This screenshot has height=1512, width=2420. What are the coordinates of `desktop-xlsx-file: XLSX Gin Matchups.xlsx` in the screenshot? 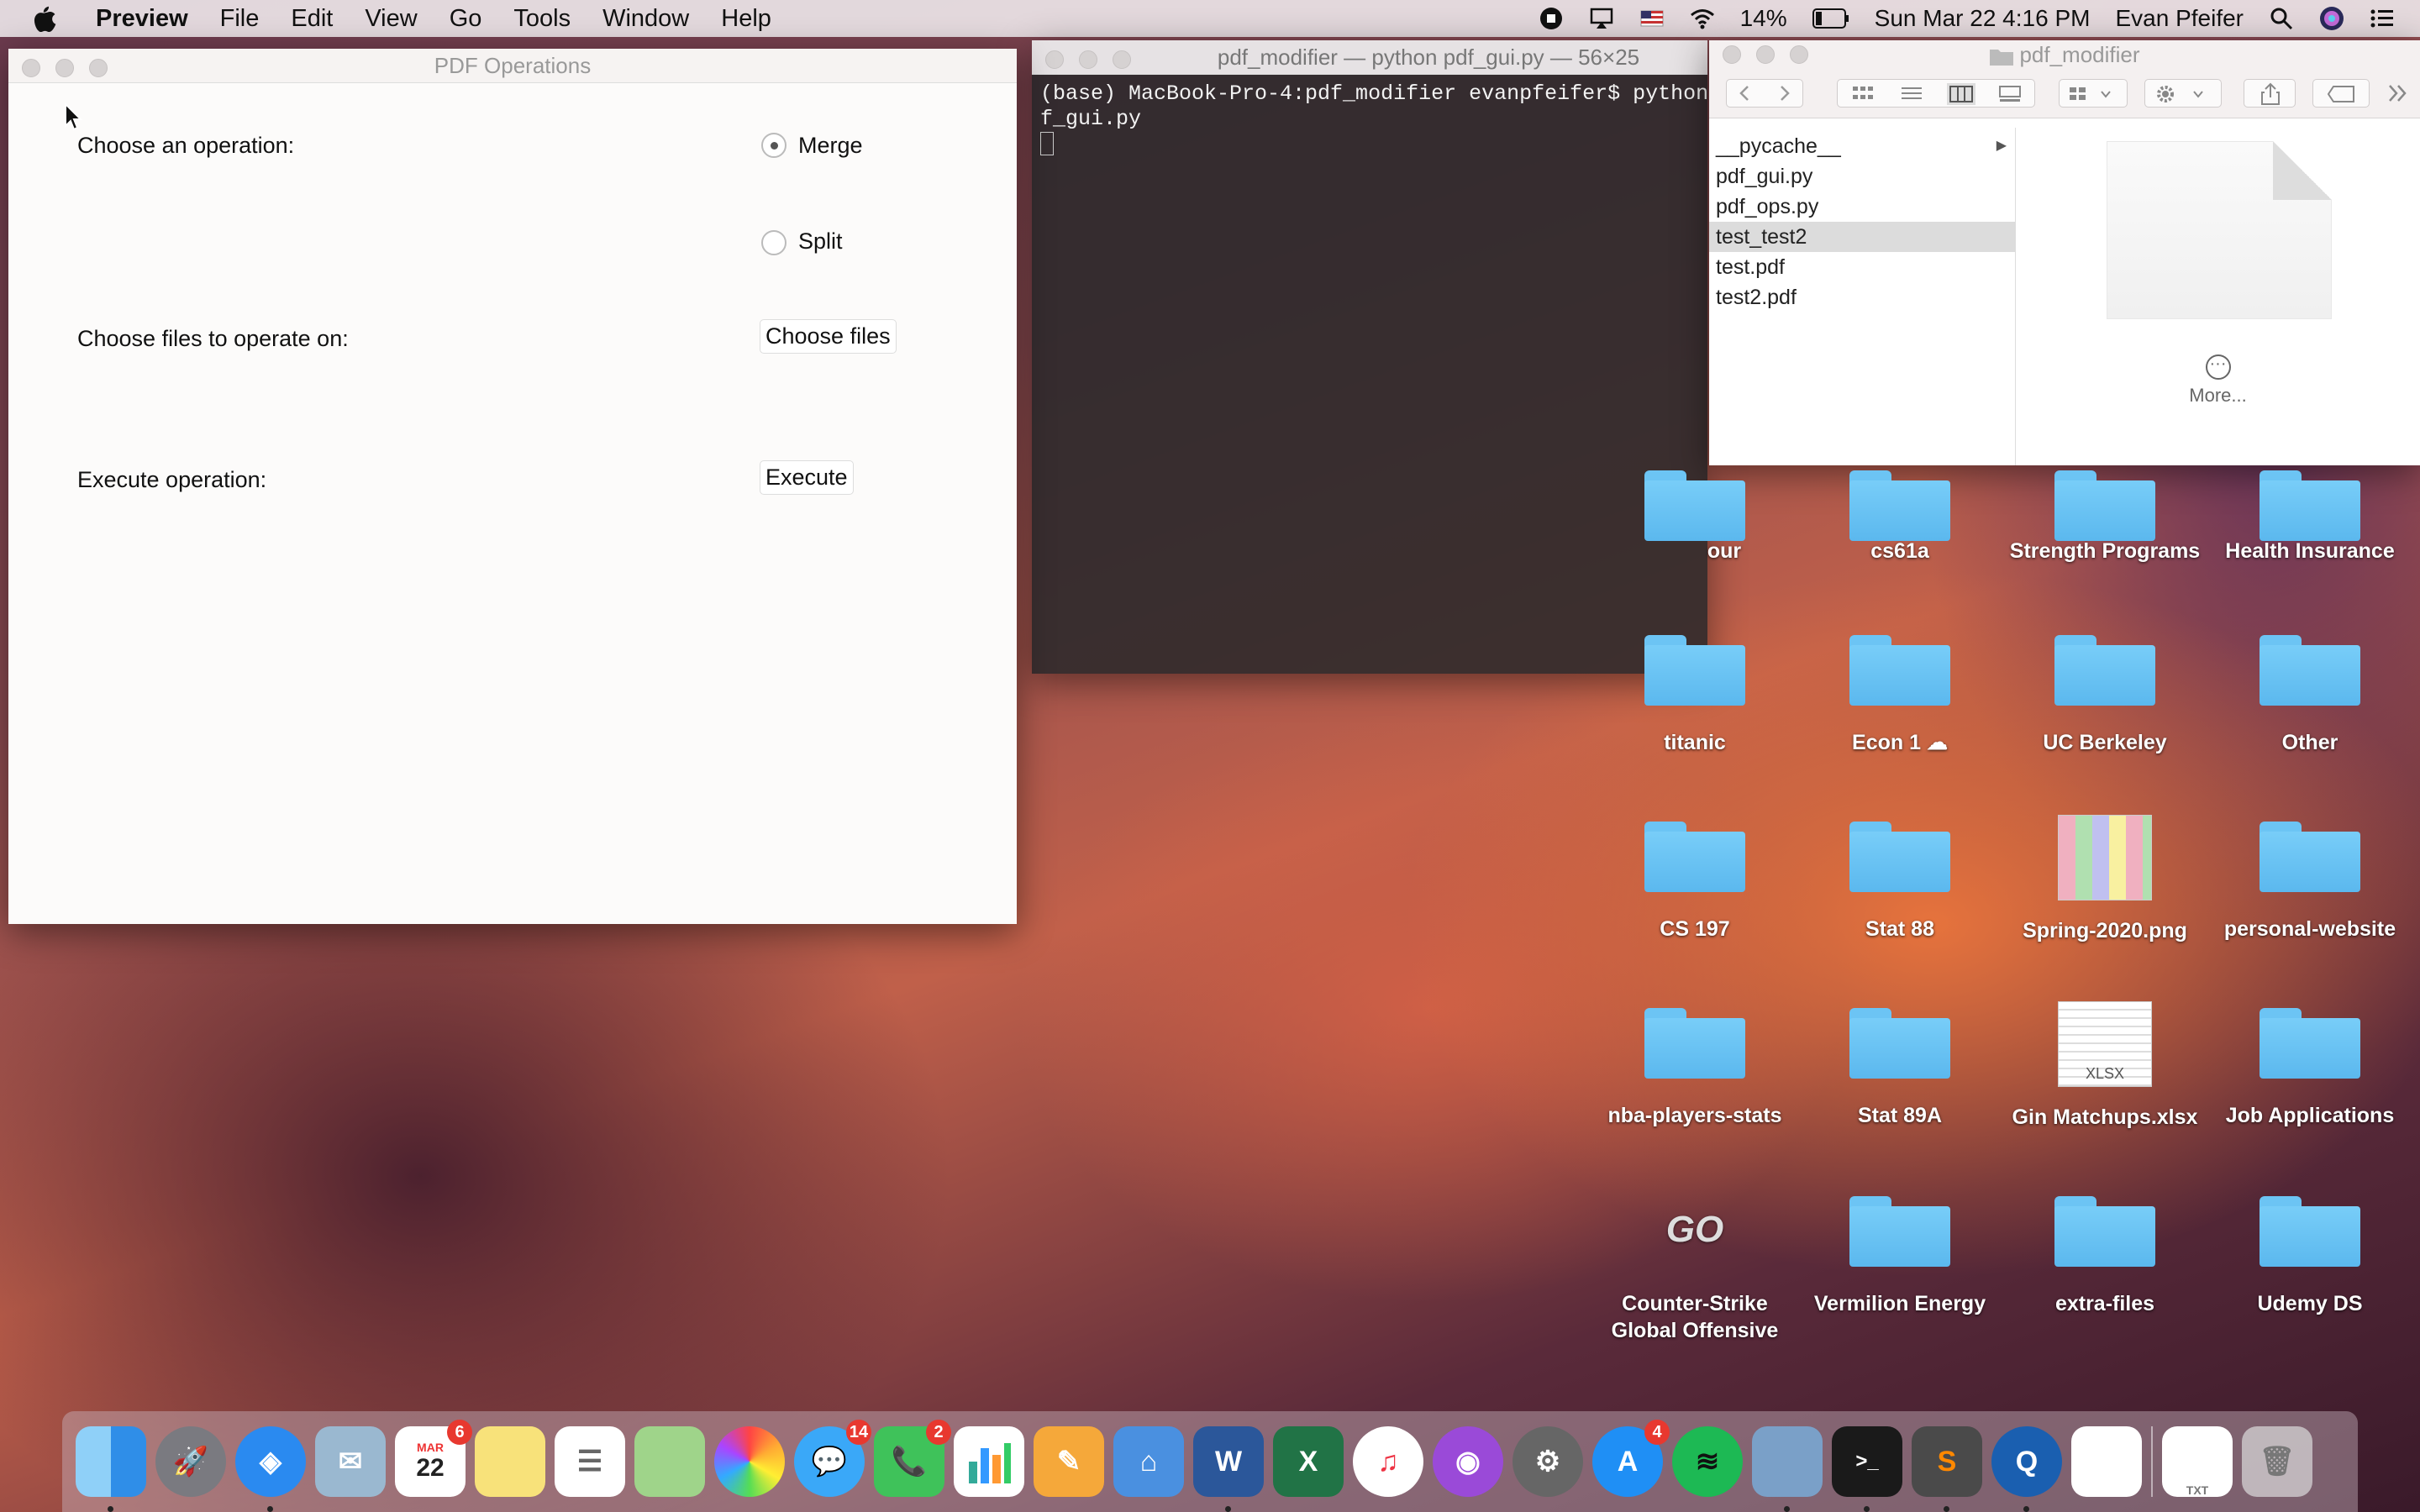 It's located at (2105, 1066).